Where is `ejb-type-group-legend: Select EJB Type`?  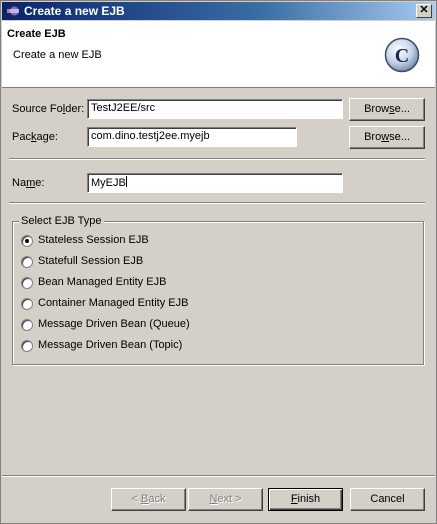
ejb-type-group-legend: Select EJB Type is located at coordinates (61, 221).